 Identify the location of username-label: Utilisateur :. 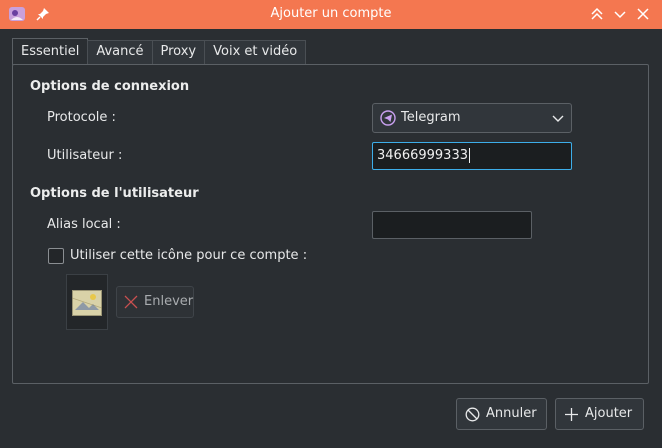
(85, 155).